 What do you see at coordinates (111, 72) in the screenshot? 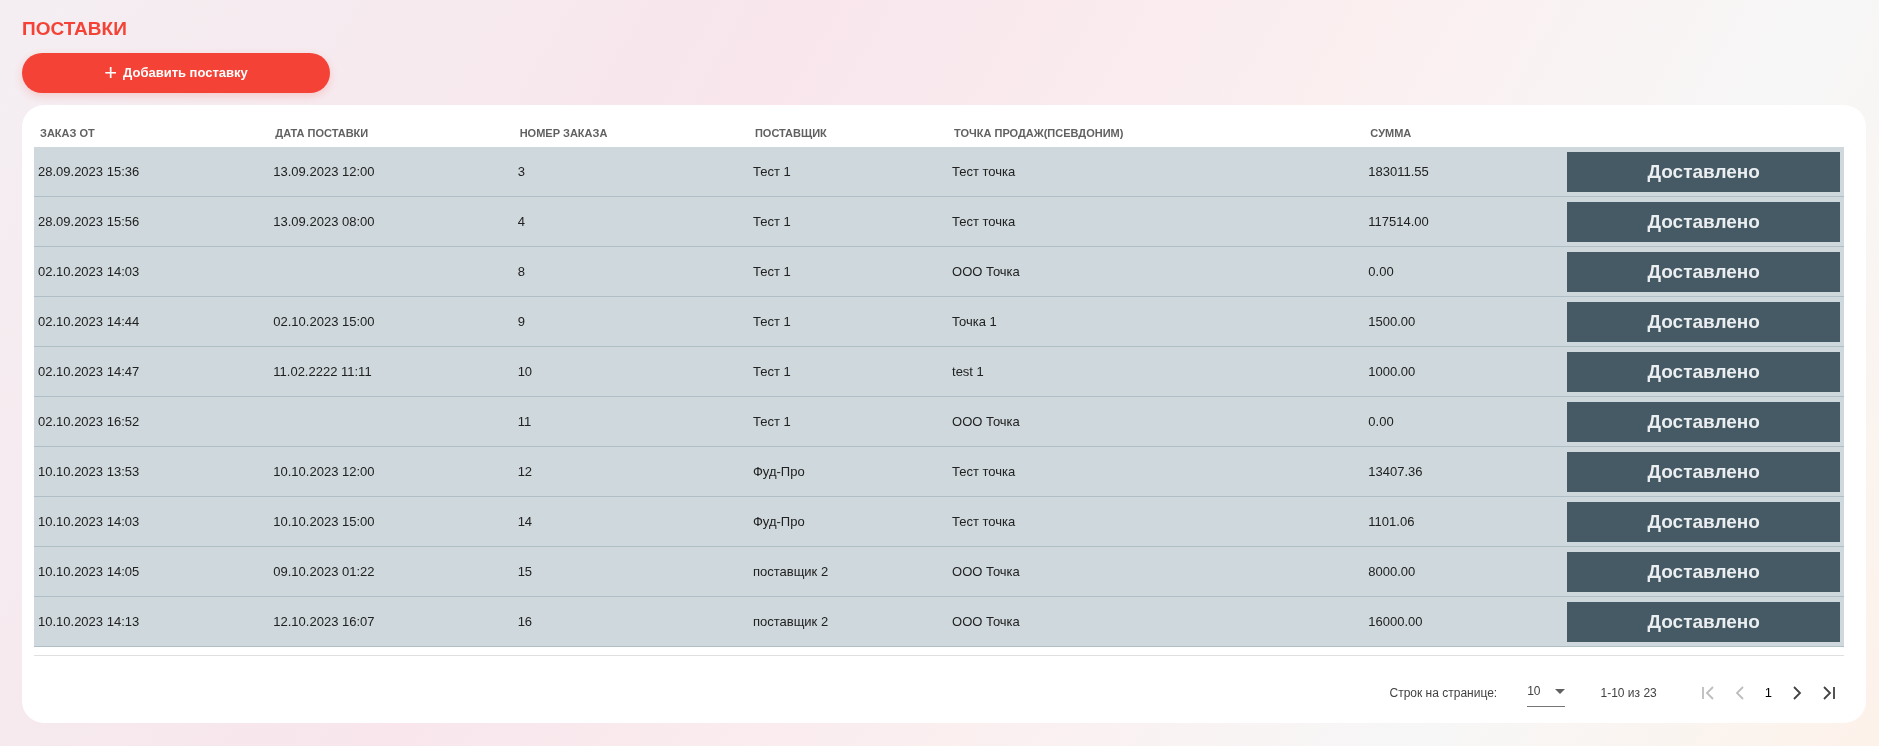
I see `plus-icon: +` at bounding box center [111, 72].